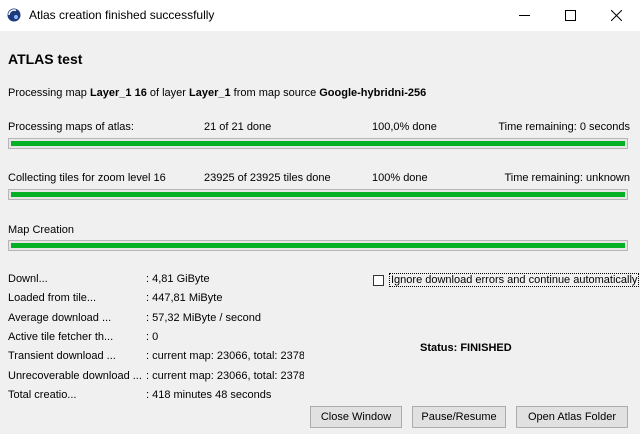 The height and width of the screenshot is (434, 640). Describe the element at coordinates (404, 127) in the screenshot. I see `maps-progress-percent: 100,0% done` at that location.